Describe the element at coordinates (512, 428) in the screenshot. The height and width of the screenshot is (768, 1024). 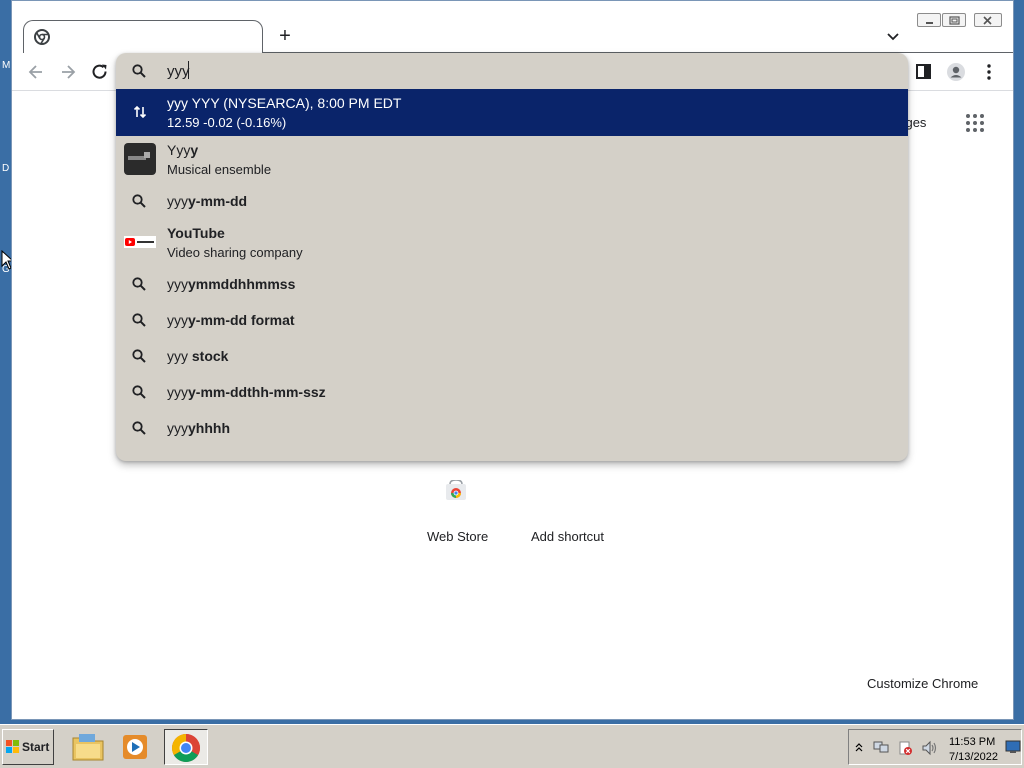
I see `suggestion-search: yyyyhhhh` at that location.